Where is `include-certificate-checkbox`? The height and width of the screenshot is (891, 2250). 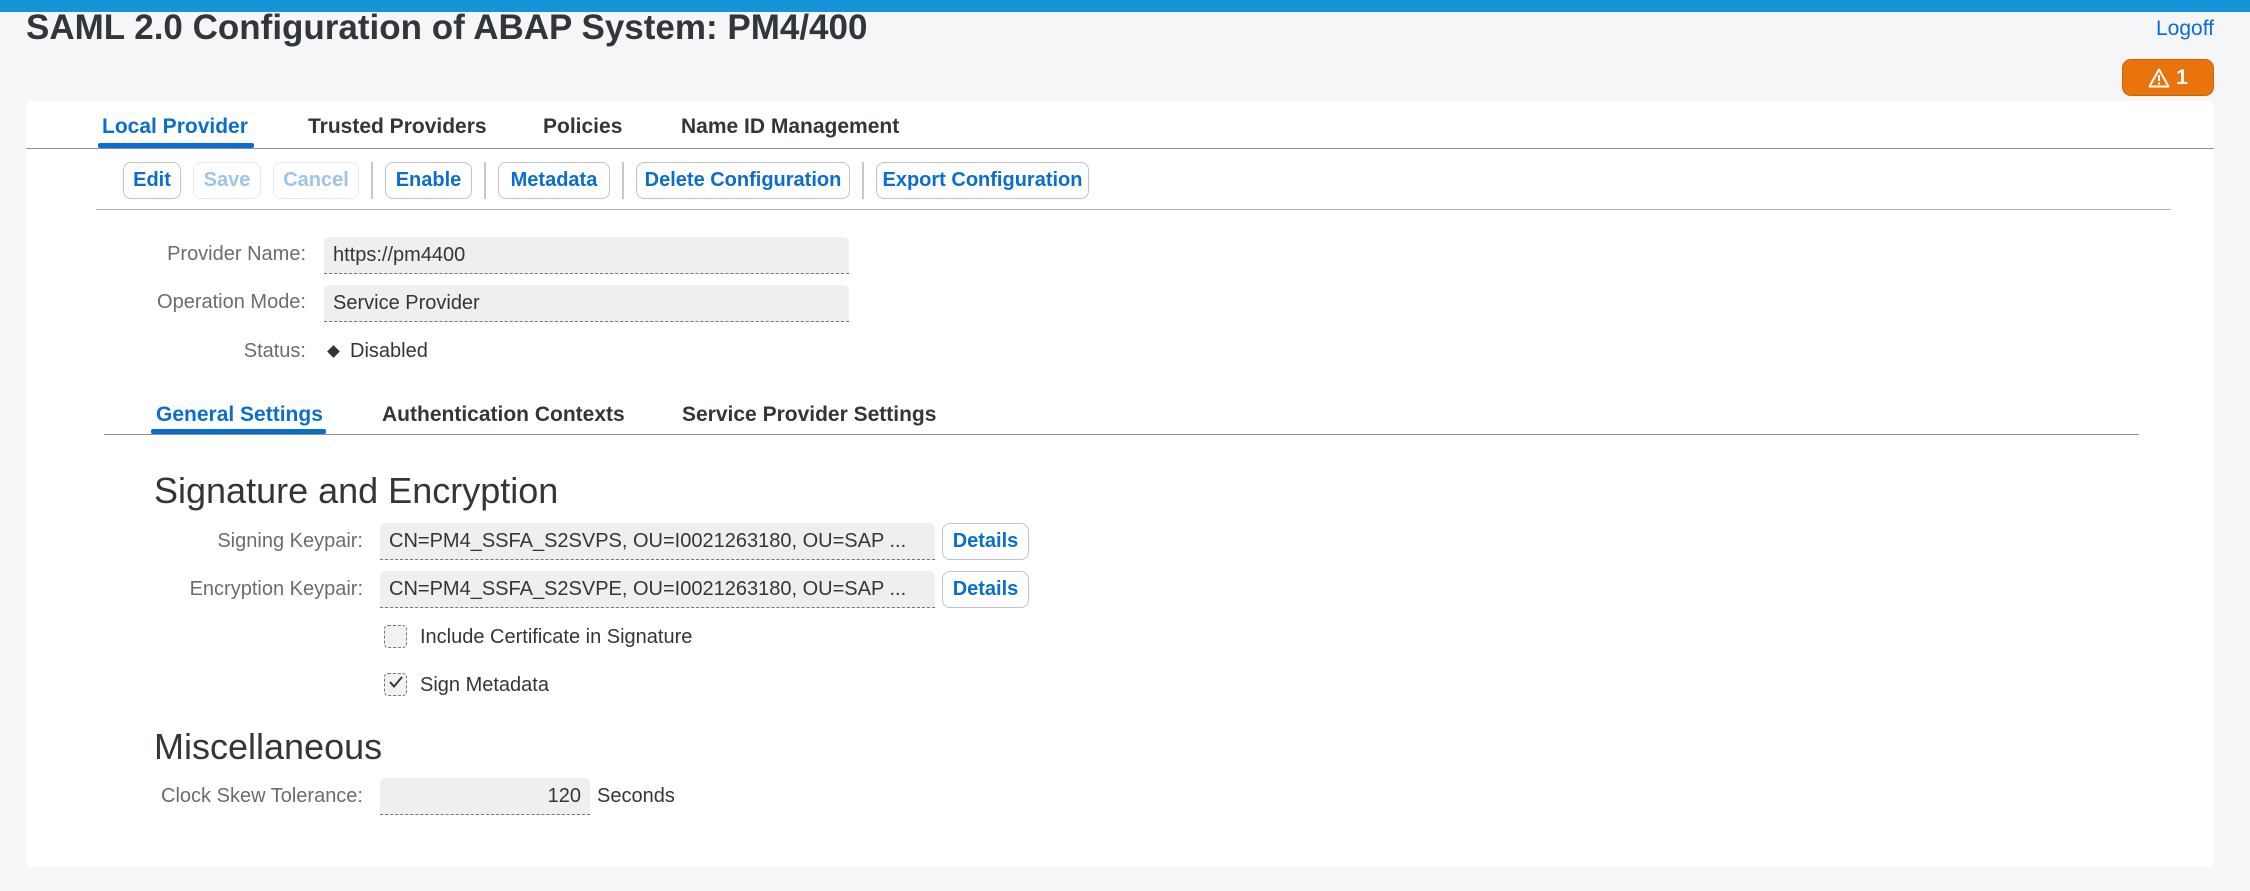 include-certificate-checkbox is located at coordinates (395, 636).